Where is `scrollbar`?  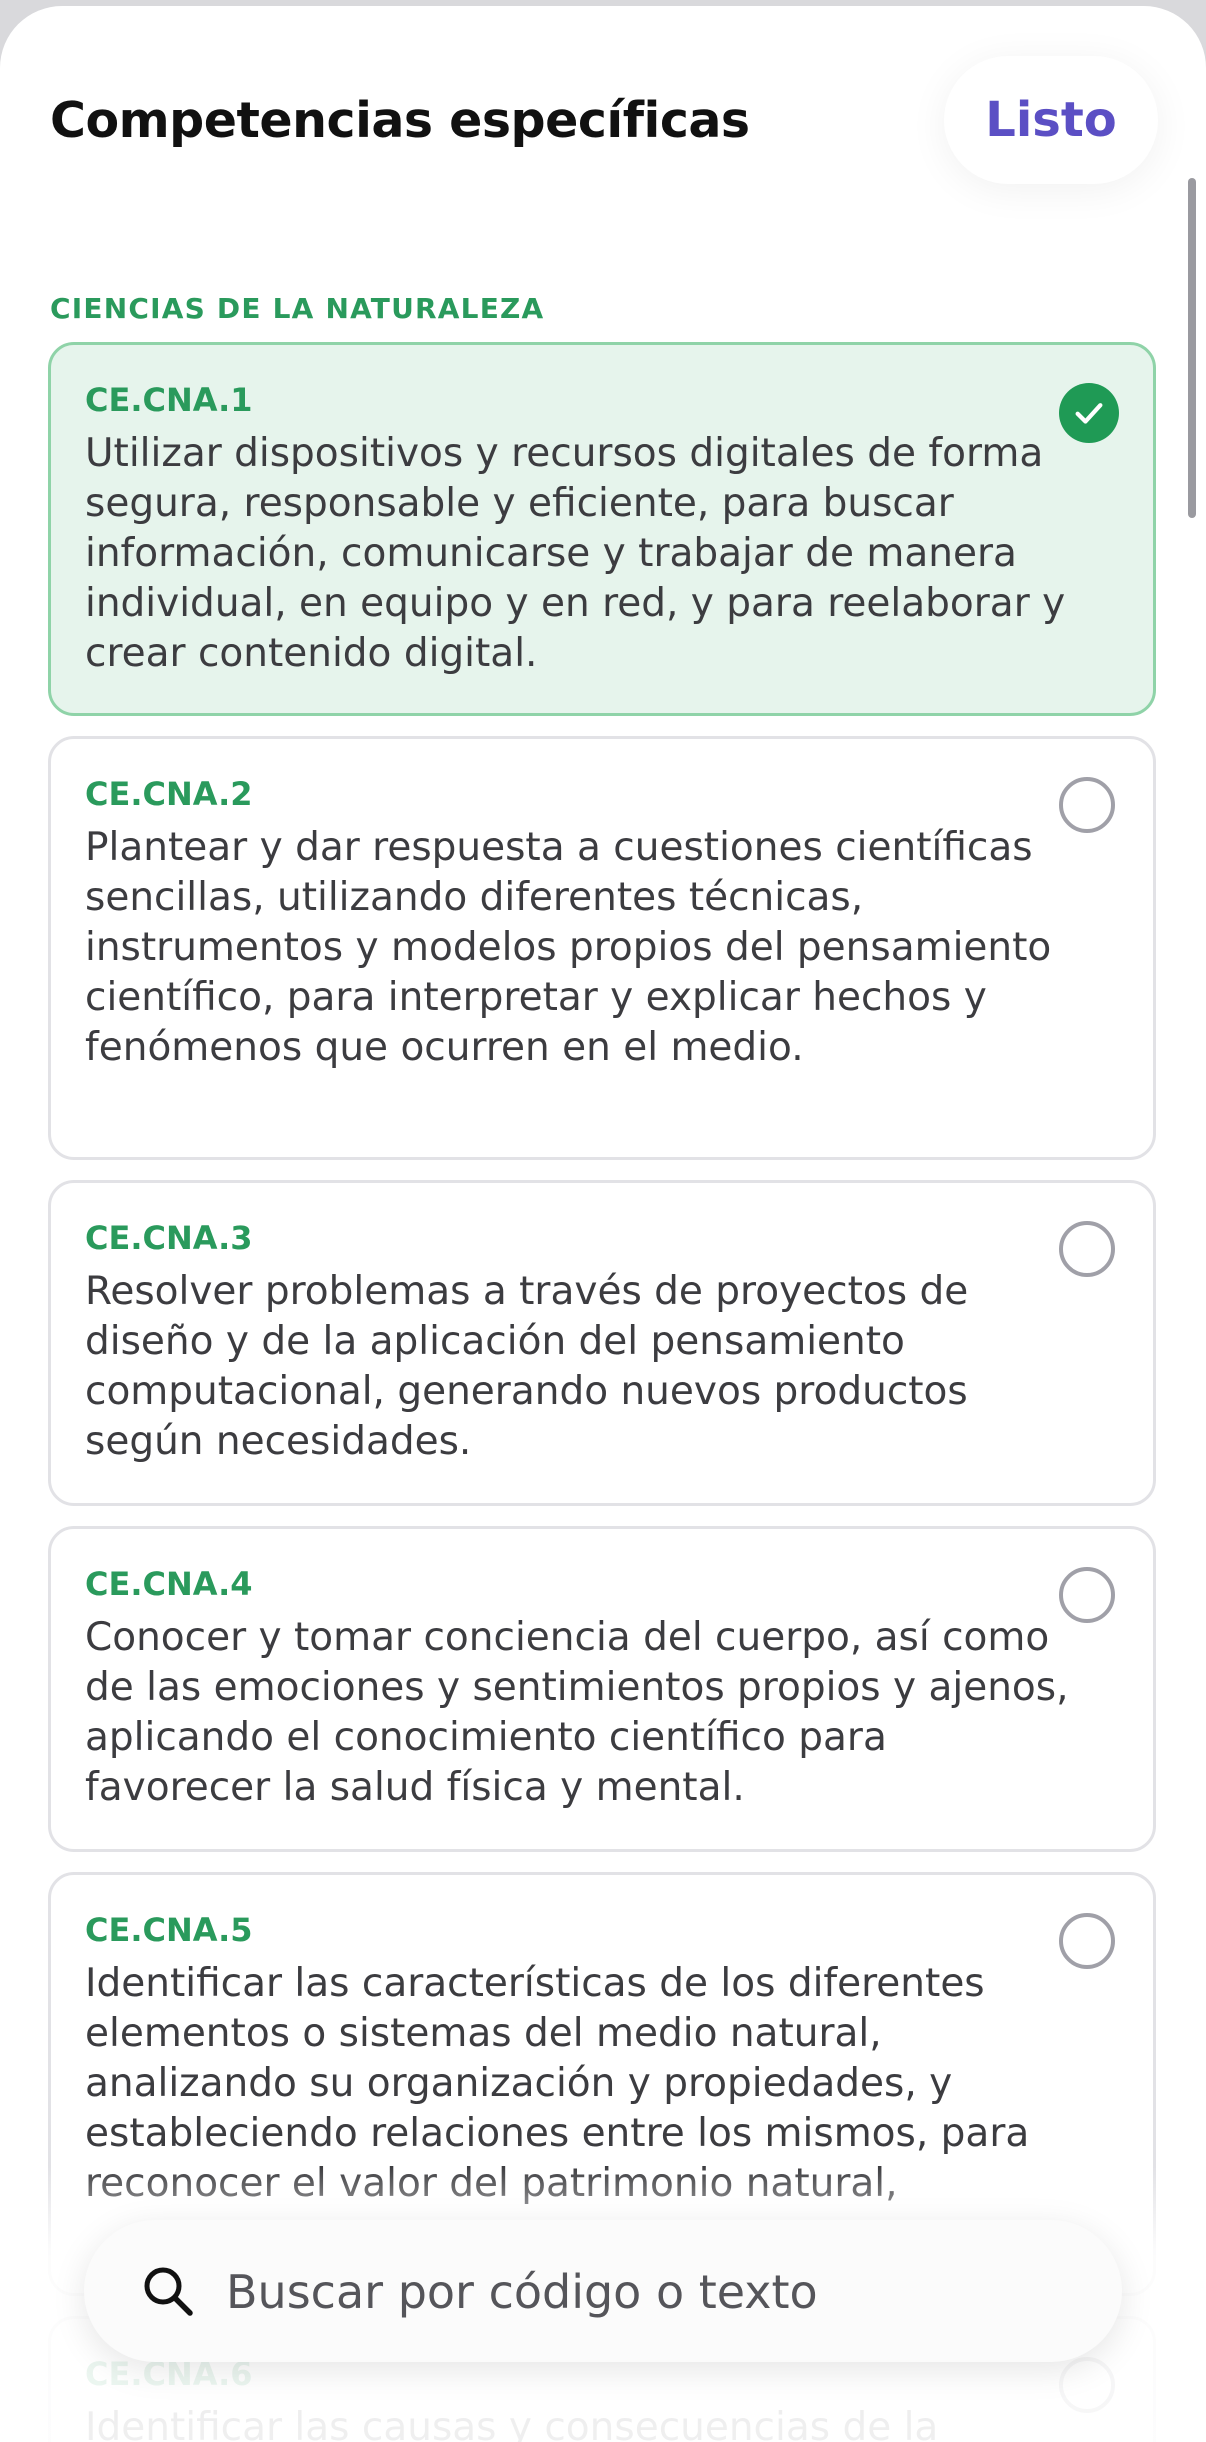 scrollbar is located at coordinates (1192, 348).